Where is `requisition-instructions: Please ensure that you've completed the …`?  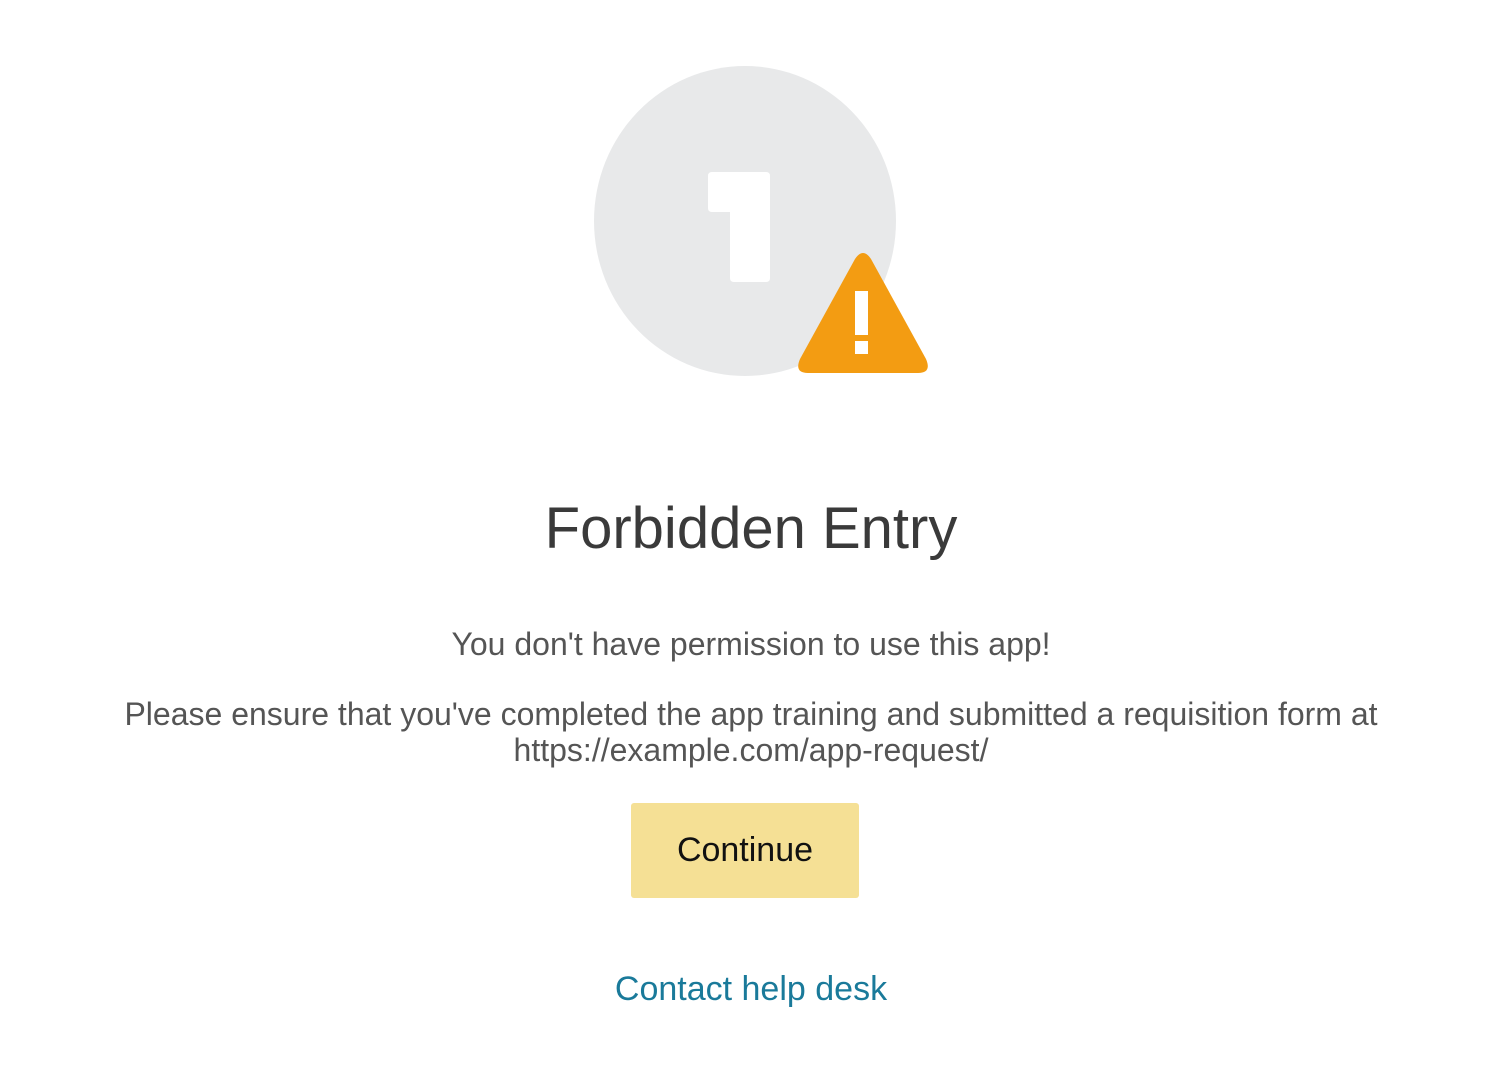
requisition-instructions: Please ensure that you've completed the … is located at coordinates (751, 732).